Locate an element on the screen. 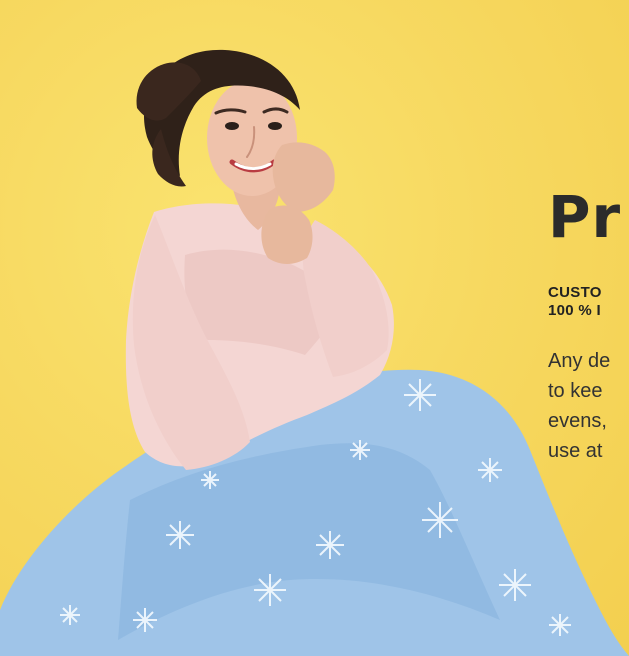 Image resolution: width=629 pixels, height=656 pixels. hair-bun is located at coordinates (168, 91).